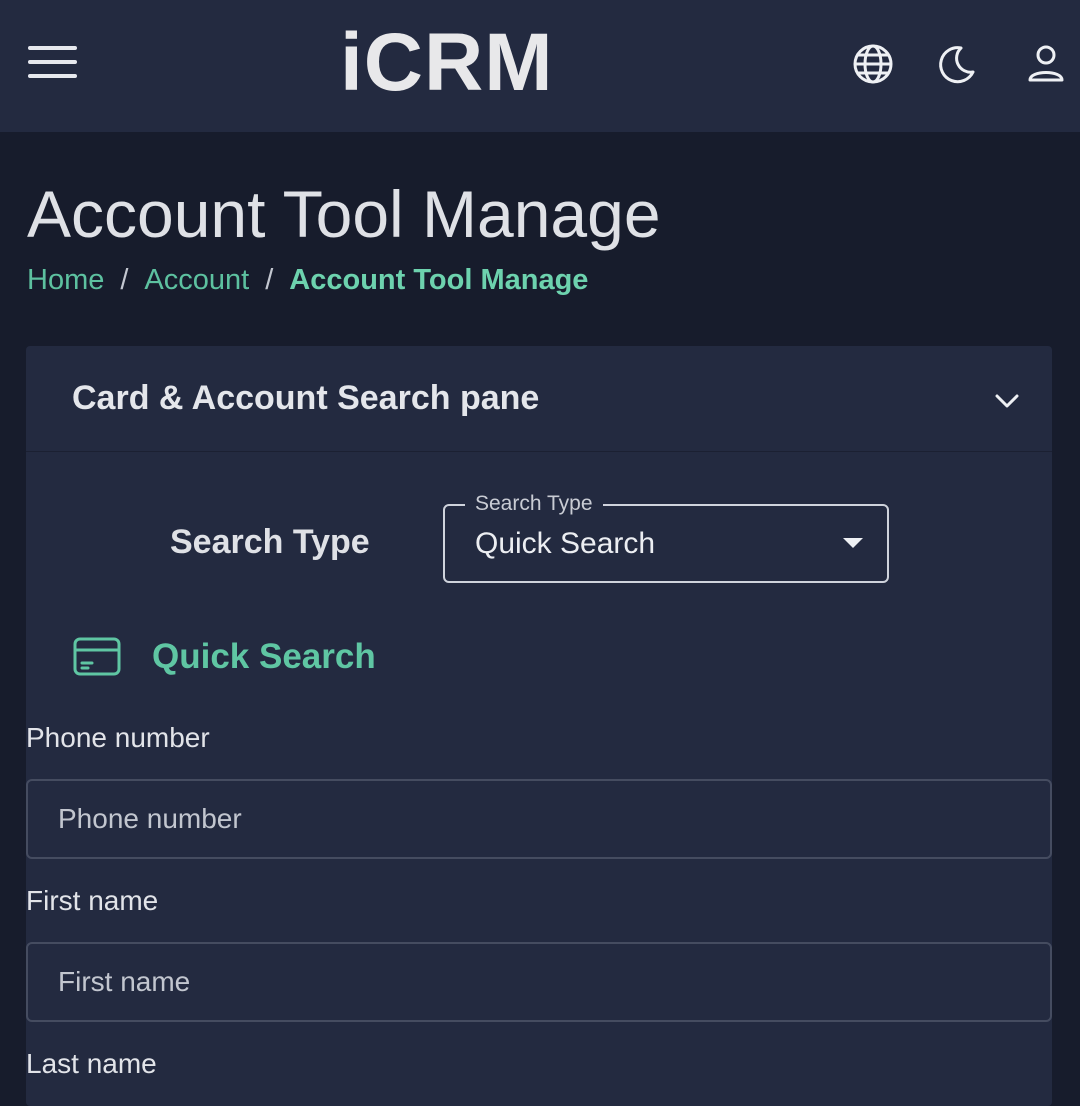 The height and width of the screenshot is (1106, 1080). Describe the element at coordinates (539, 982) in the screenshot. I see `first-name-input` at that location.